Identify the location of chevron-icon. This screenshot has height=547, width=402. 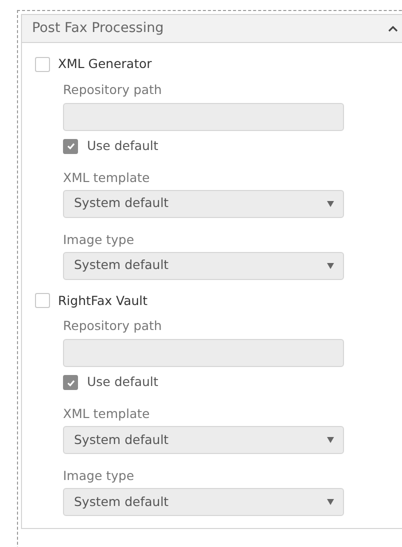
(393, 29).